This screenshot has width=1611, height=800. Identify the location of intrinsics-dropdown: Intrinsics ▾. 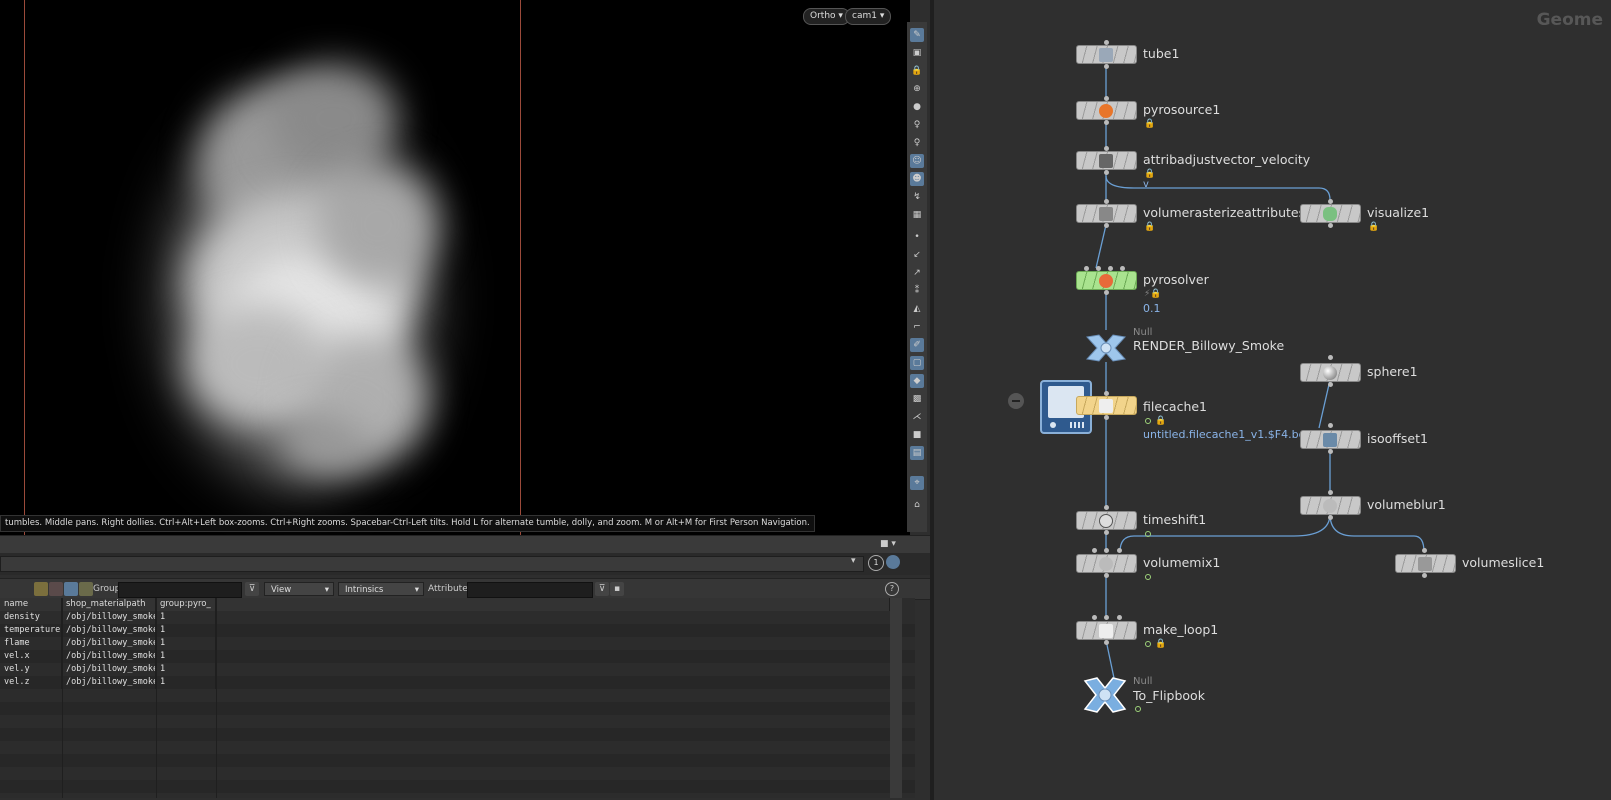
(381, 589).